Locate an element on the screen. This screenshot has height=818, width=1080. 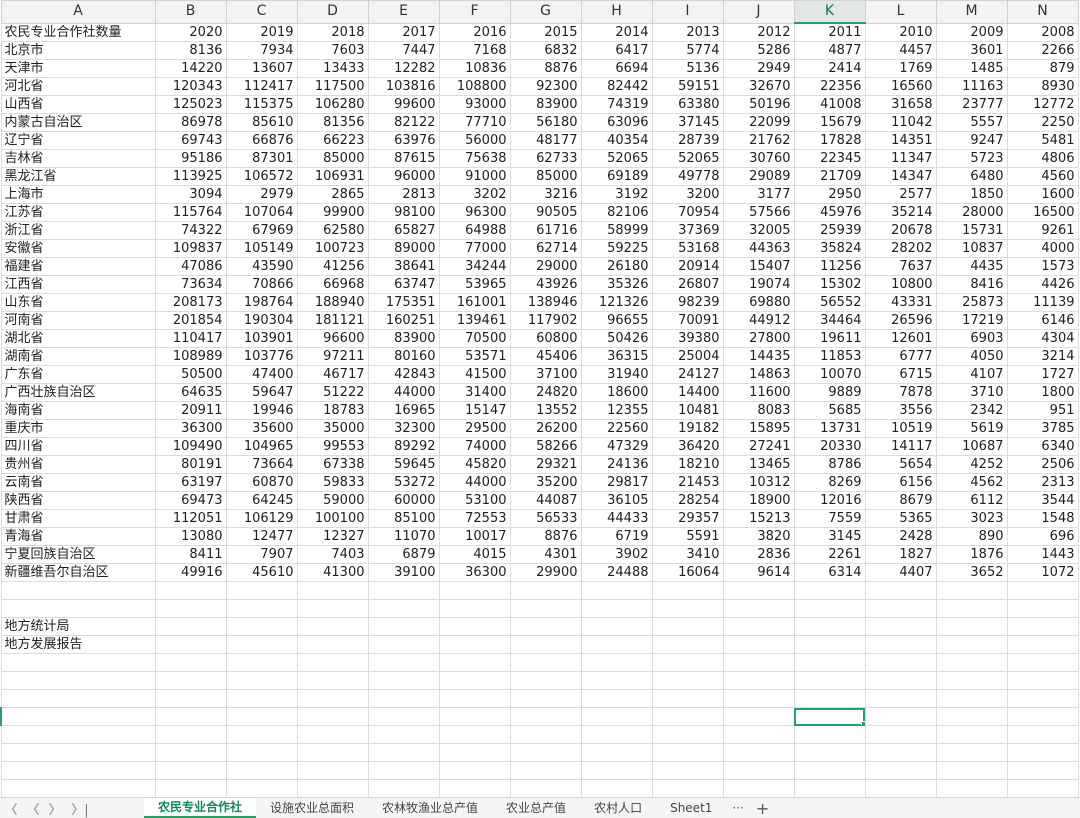
cell: 7447 is located at coordinates (403, 50).